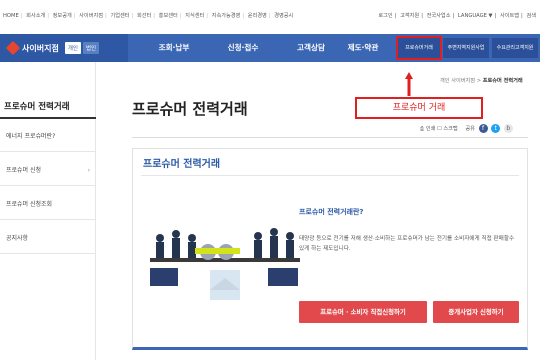 This screenshot has width=540, height=360. I want to click on direct-apply-button: 프로슈머 · 소비자 직접신청하기, so click(363, 312).